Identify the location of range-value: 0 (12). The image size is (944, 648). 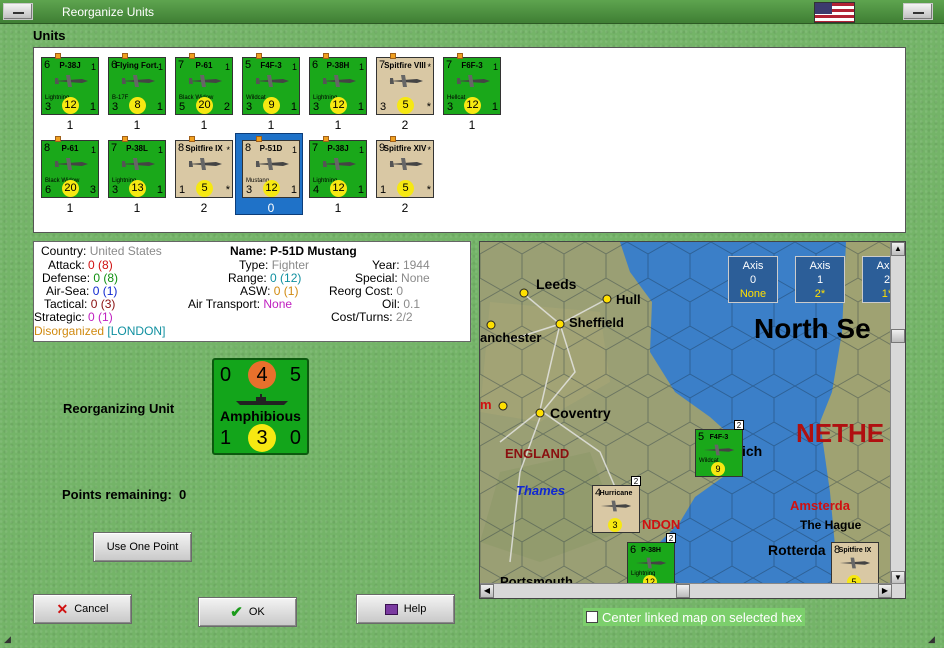
(286, 278).